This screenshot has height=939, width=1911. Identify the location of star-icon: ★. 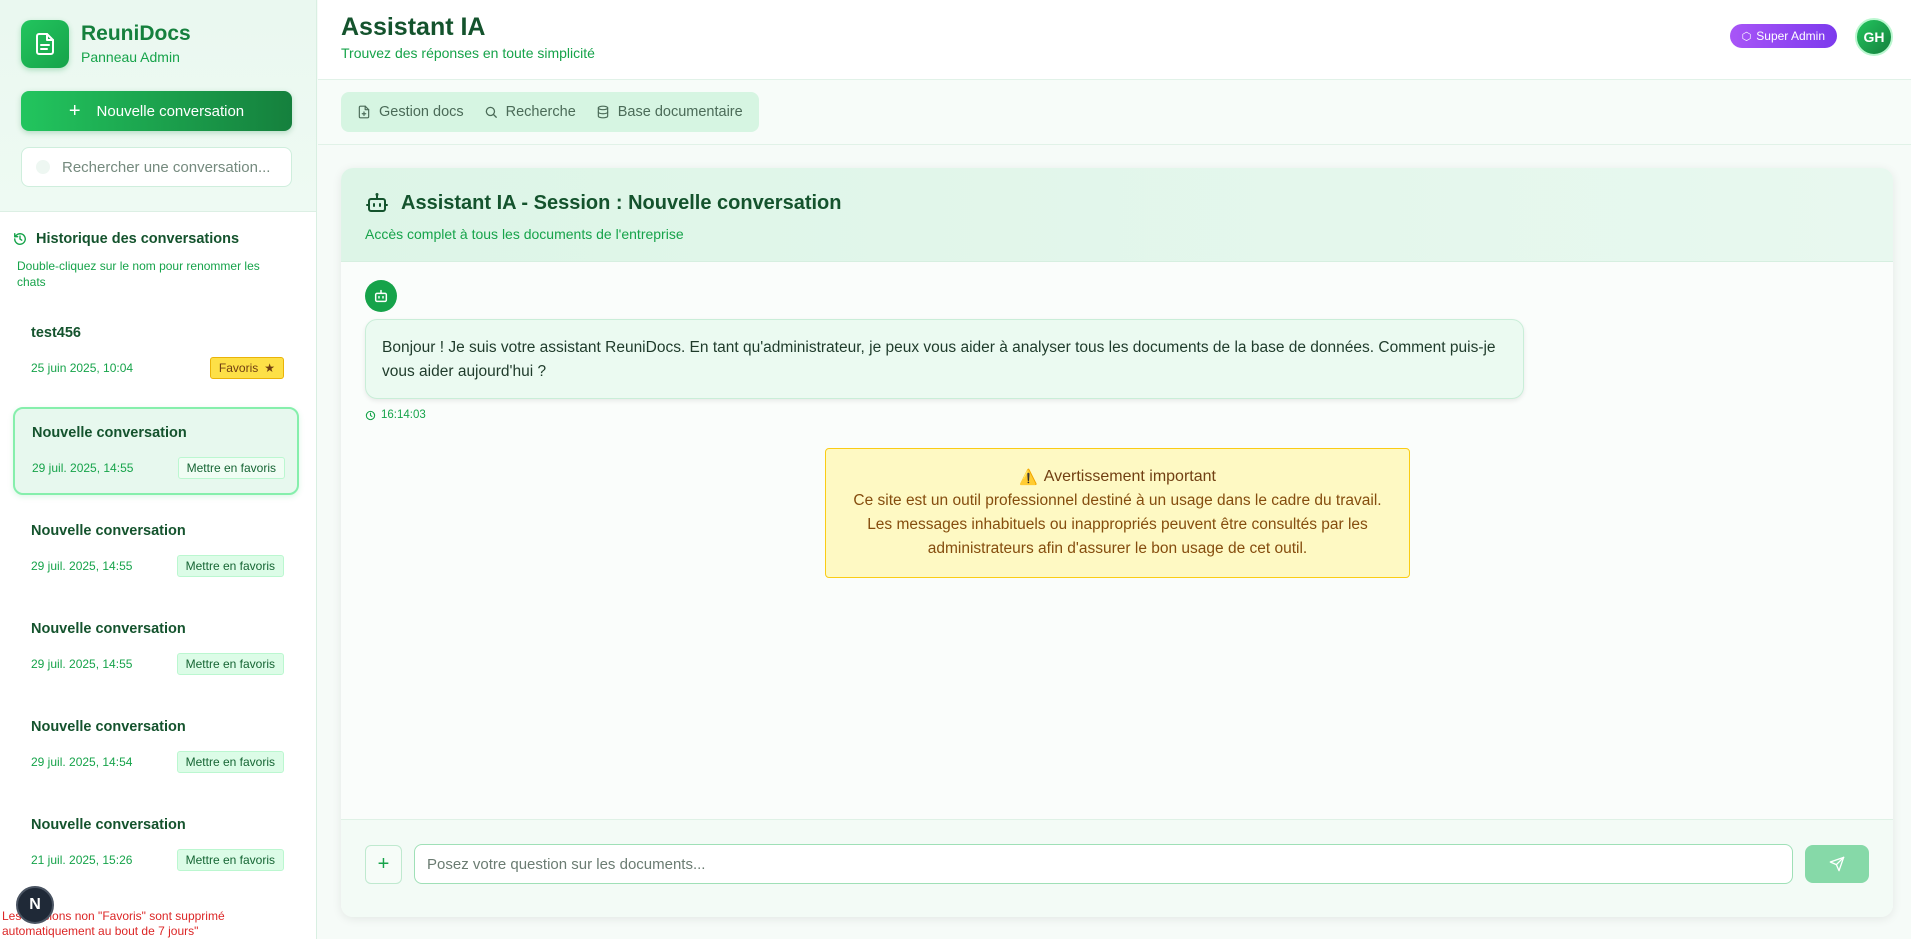
(269, 368).